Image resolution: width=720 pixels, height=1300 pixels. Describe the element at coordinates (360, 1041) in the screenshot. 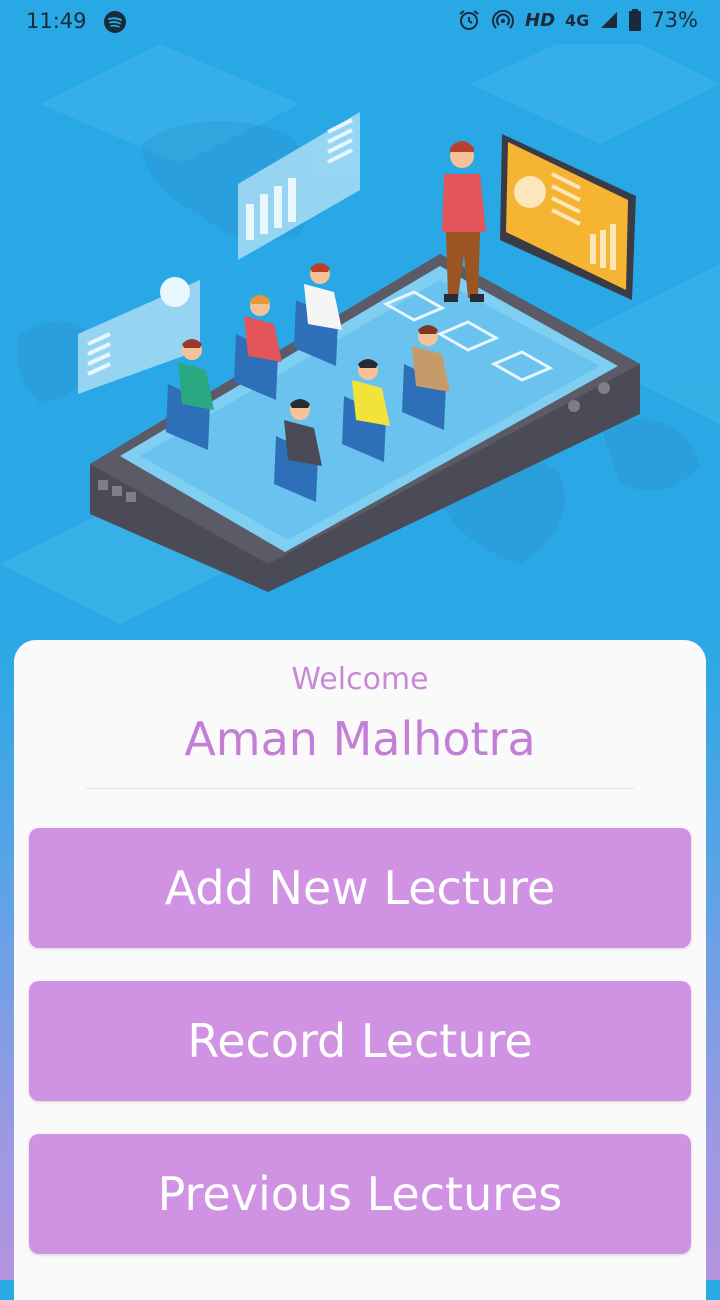

I see `record-lecture-button: Record Lecture` at that location.